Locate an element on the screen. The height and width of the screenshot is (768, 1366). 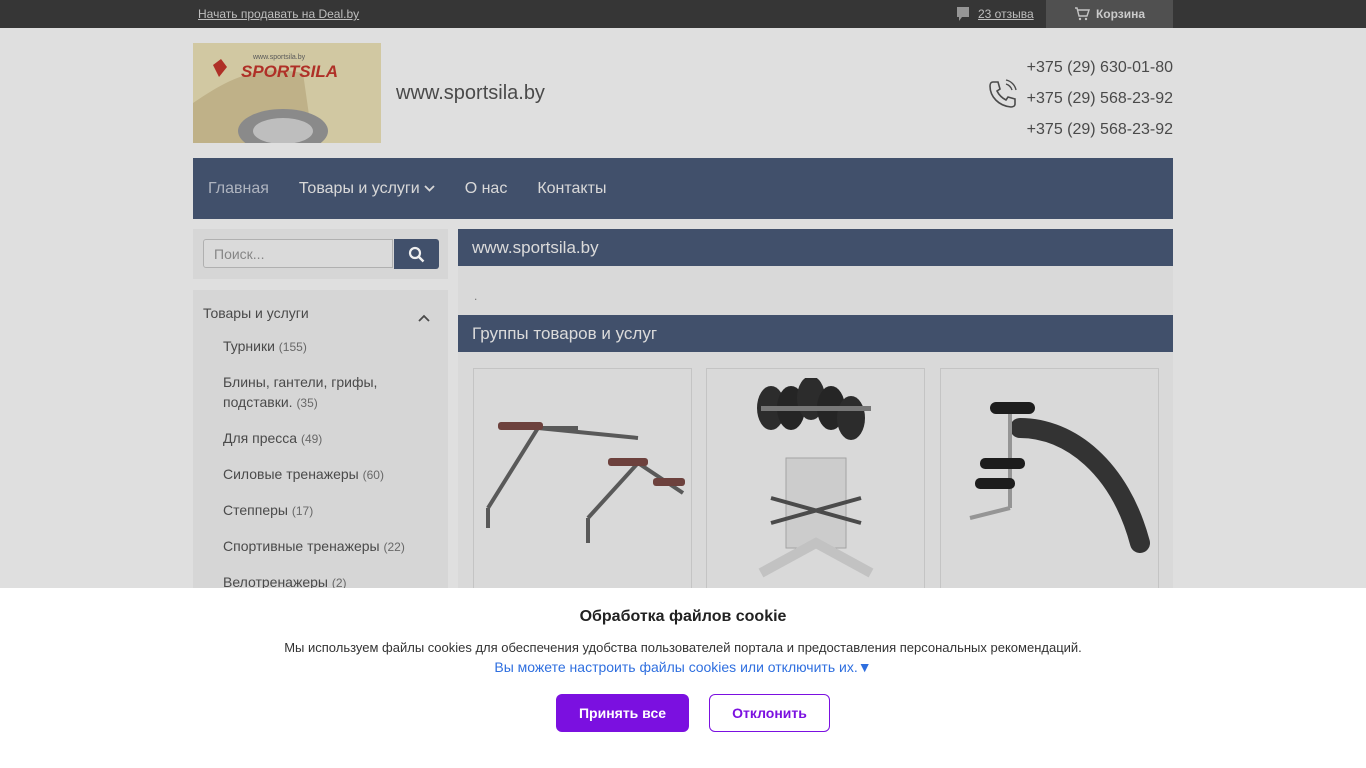
logo-url-text: www.sportsila.by is located at coordinates (279, 57).